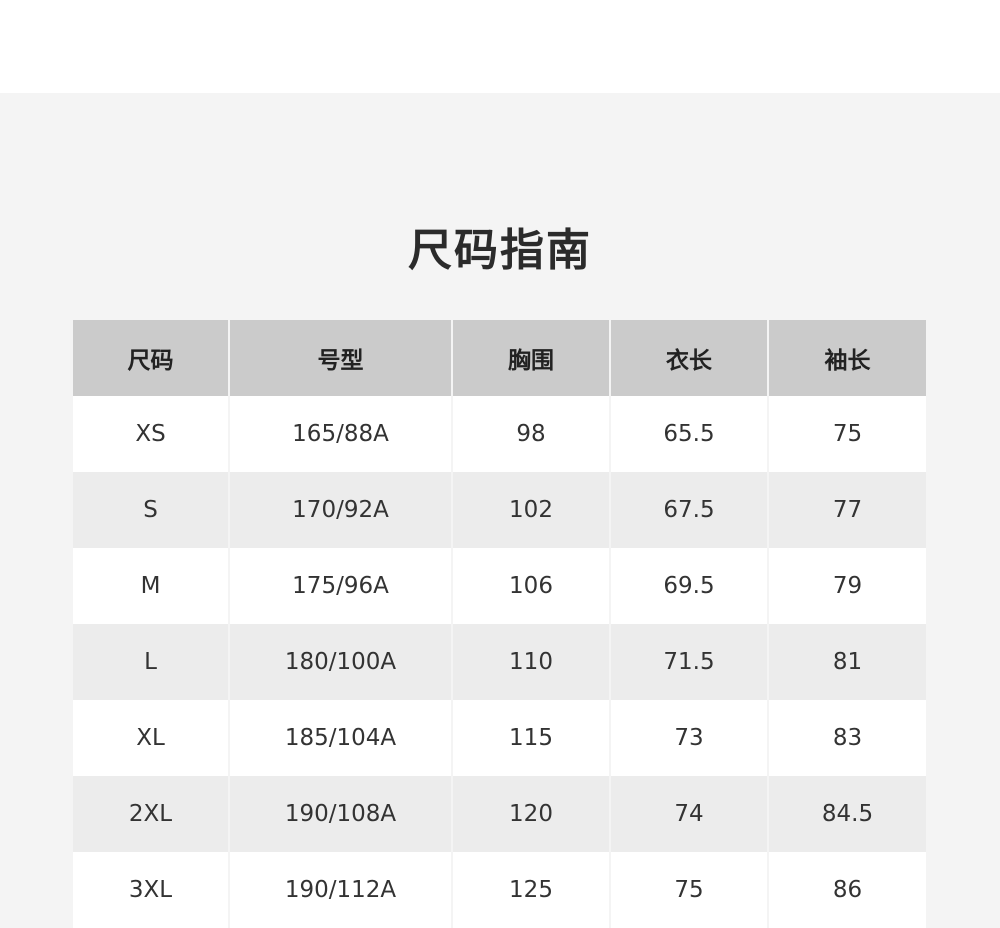  What do you see at coordinates (530, 510) in the screenshot?
I see `cell-chest: 102` at bounding box center [530, 510].